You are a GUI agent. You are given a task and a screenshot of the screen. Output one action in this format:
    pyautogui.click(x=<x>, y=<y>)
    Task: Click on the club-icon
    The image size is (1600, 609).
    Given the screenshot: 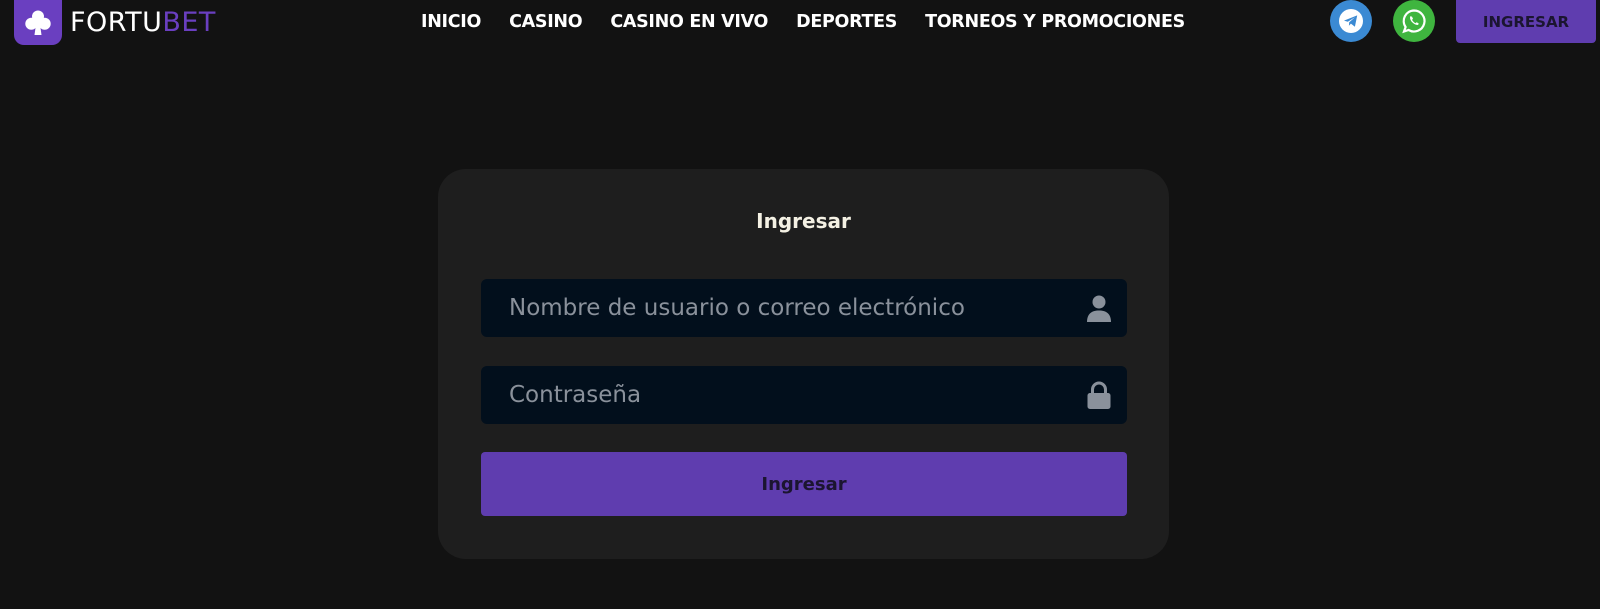 What is the action you would take?
    pyautogui.click(x=38, y=22)
    